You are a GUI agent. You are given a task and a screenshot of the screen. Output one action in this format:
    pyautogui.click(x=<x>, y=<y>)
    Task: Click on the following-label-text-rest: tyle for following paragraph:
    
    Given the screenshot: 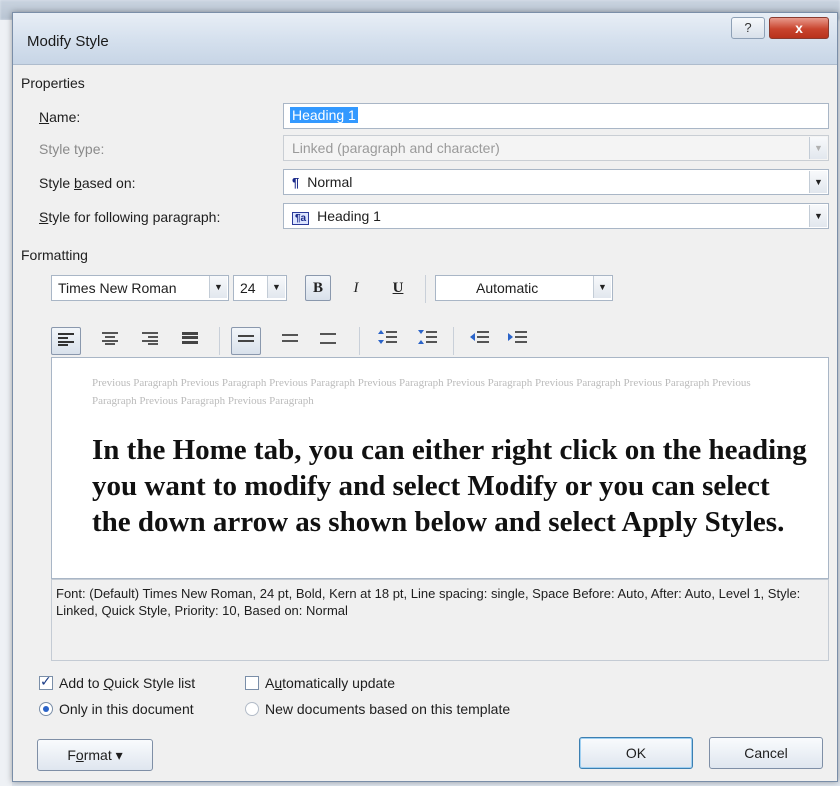 What is the action you would take?
    pyautogui.click(x=134, y=217)
    